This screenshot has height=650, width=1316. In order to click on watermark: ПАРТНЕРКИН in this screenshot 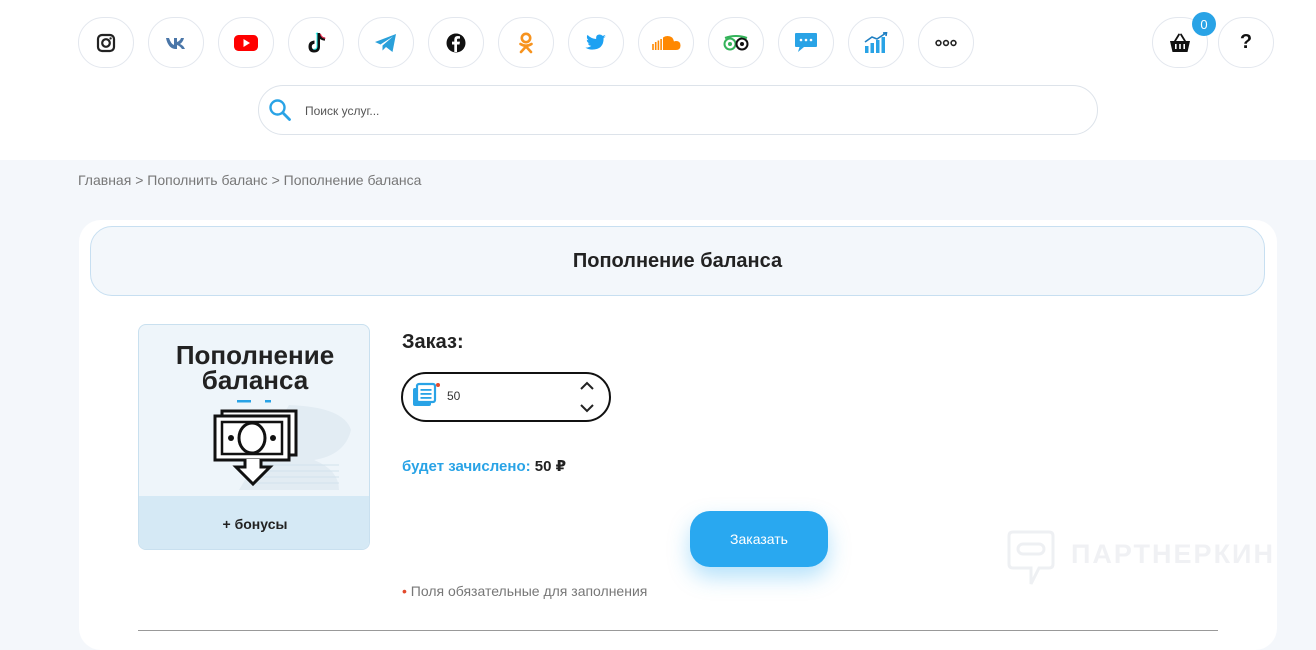, I will do `click(1140, 558)`.